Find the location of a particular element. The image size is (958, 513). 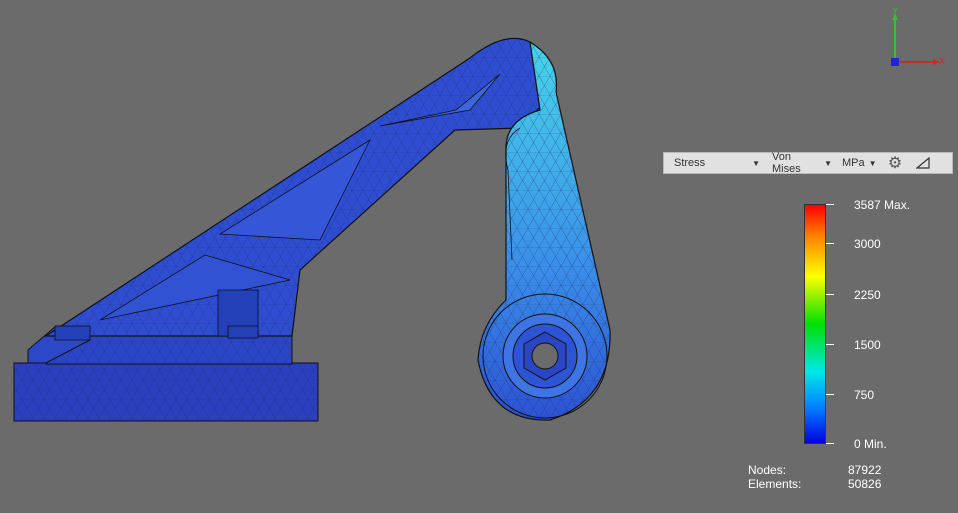

elements-value: 50826 is located at coordinates (865, 484).